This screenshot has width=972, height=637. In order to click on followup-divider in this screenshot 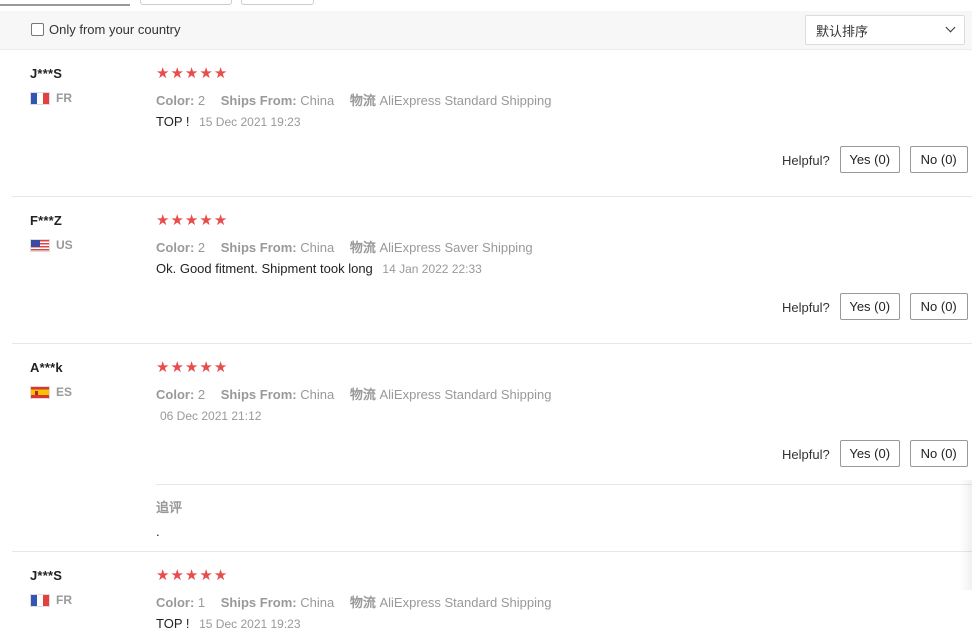, I will do `click(564, 484)`.